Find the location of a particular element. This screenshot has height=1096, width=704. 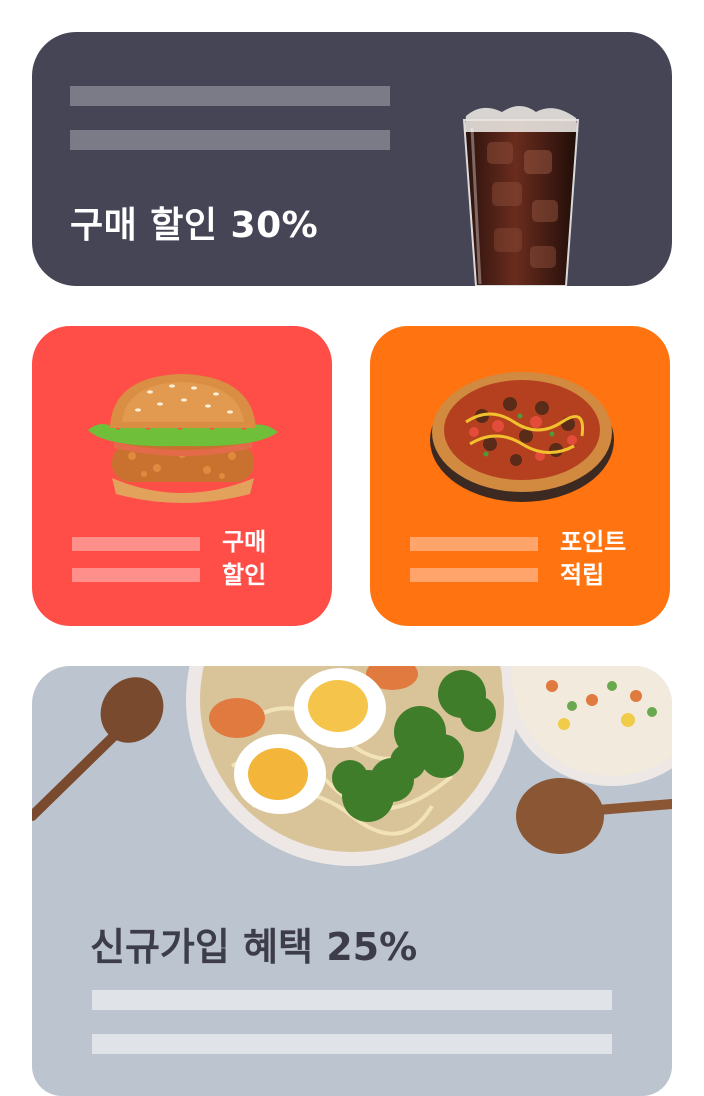

pizza-icon is located at coordinates (522, 437).